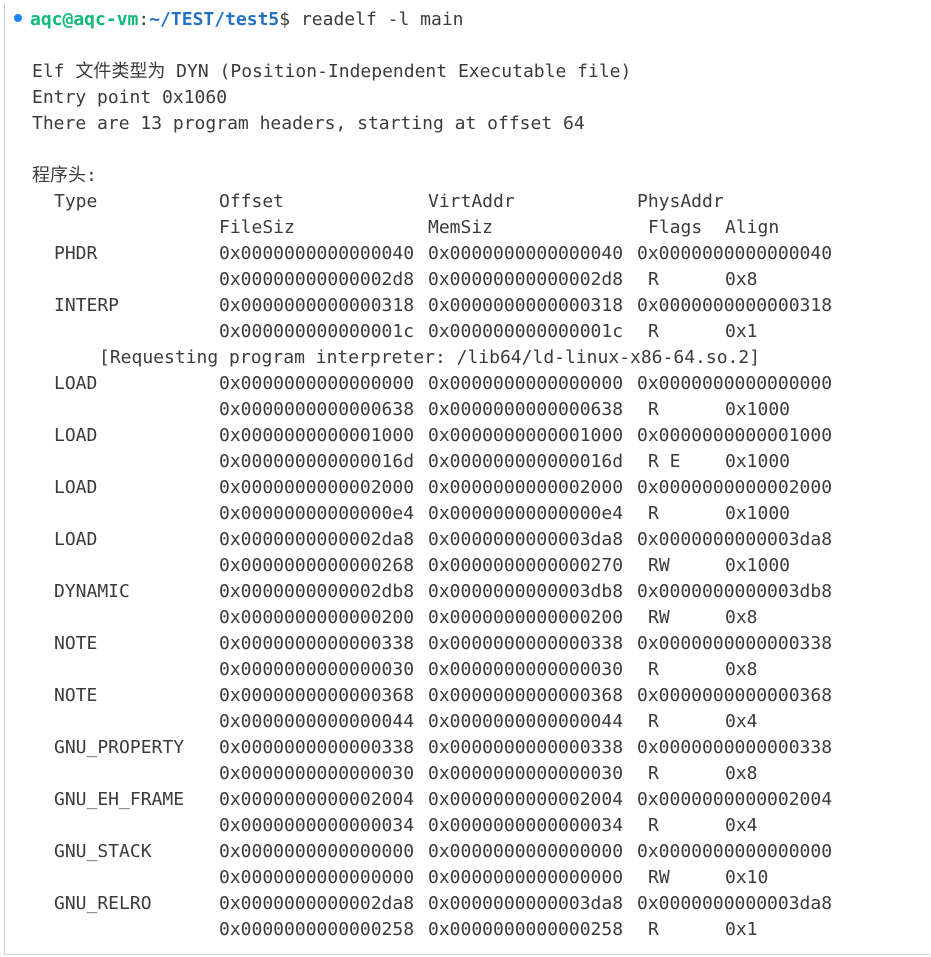 The width and height of the screenshot is (931, 957). Describe the element at coordinates (735, 305) in the screenshot. I see `segment-physaddr: 0x0000000000000318` at that location.